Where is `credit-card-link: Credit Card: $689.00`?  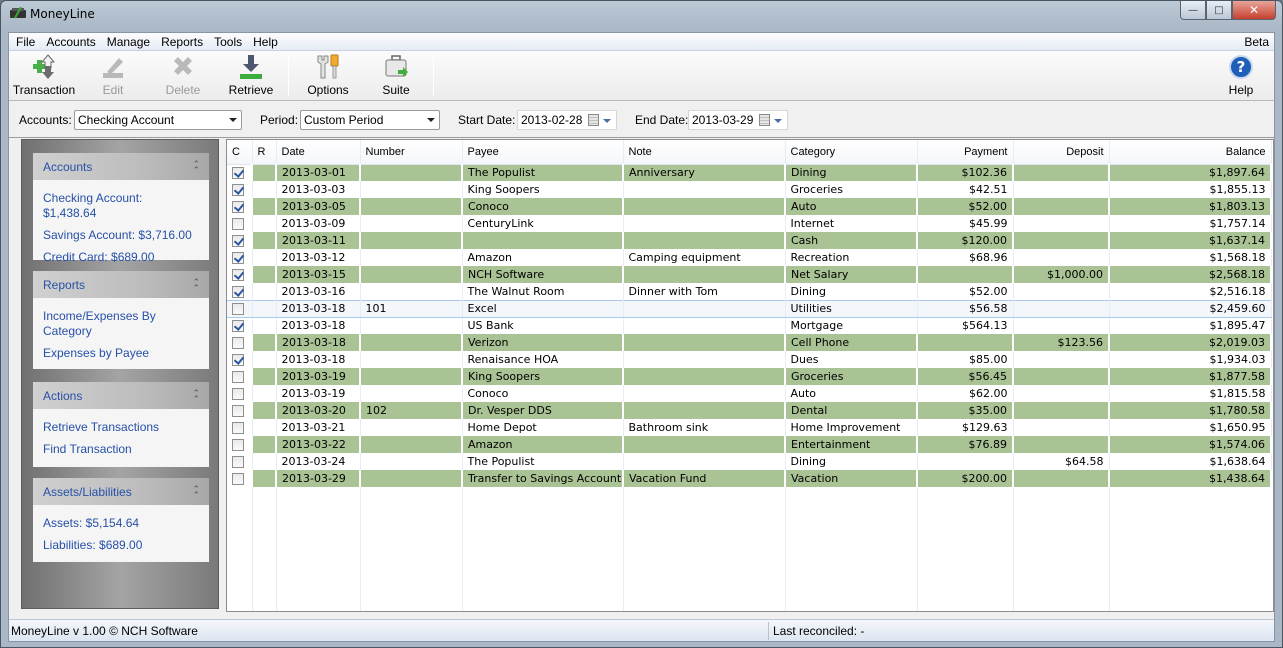 credit-card-link: Credit Card: $689.00 is located at coordinates (121, 257).